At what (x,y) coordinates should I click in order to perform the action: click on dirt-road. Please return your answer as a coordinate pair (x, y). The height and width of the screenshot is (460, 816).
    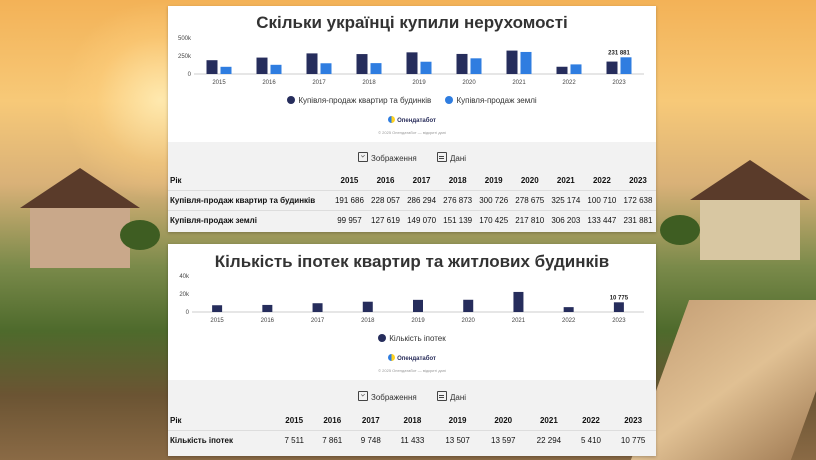
    Looking at the image, I should click on (723, 380).